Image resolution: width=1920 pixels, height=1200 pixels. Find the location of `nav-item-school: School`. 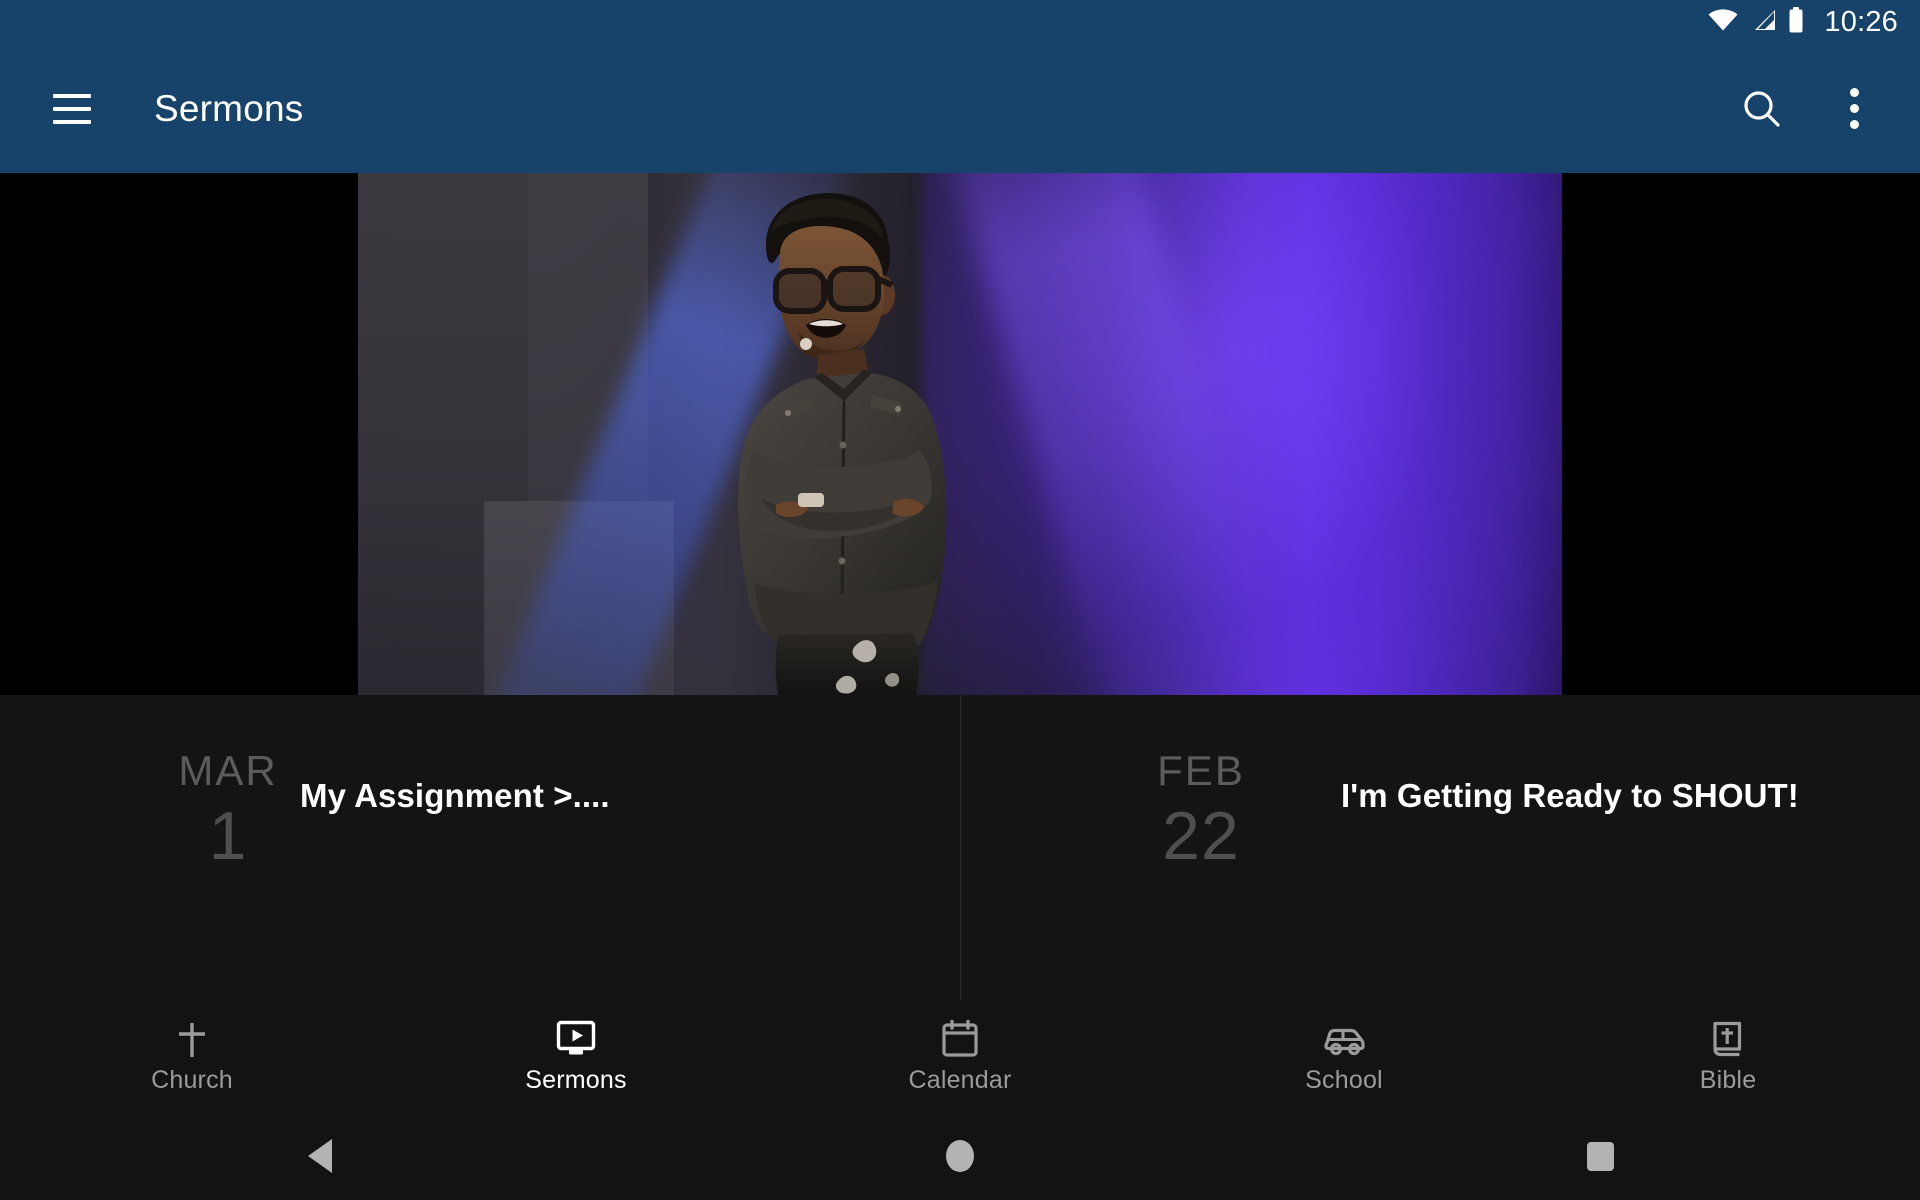

nav-item-school: School is located at coordinates (1344, 1056).